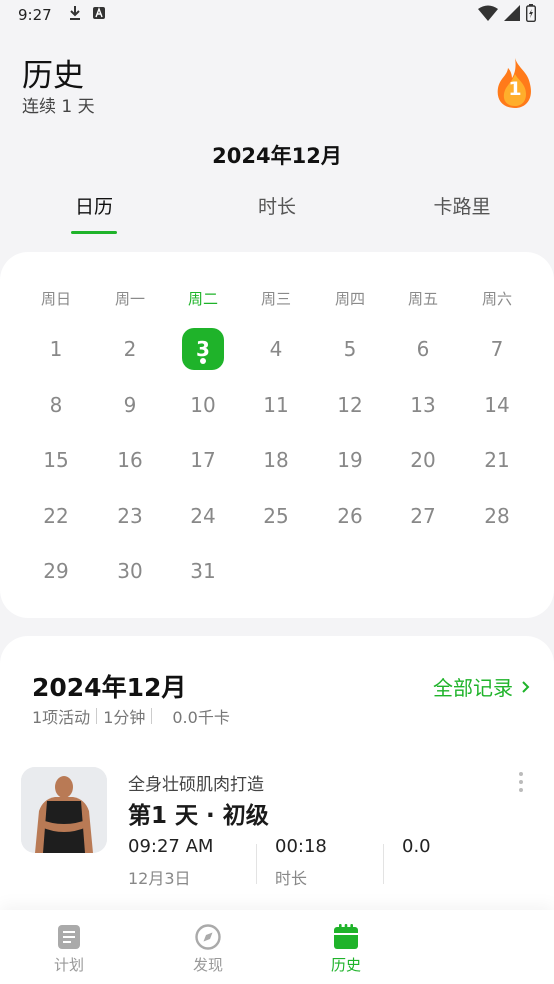  I want to click on calendar-day: 9, so click(130, 405).